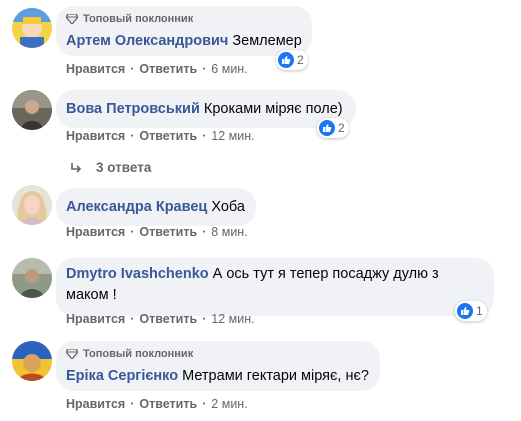  I want to click on reply-arrow-icon, so click(76, 167).